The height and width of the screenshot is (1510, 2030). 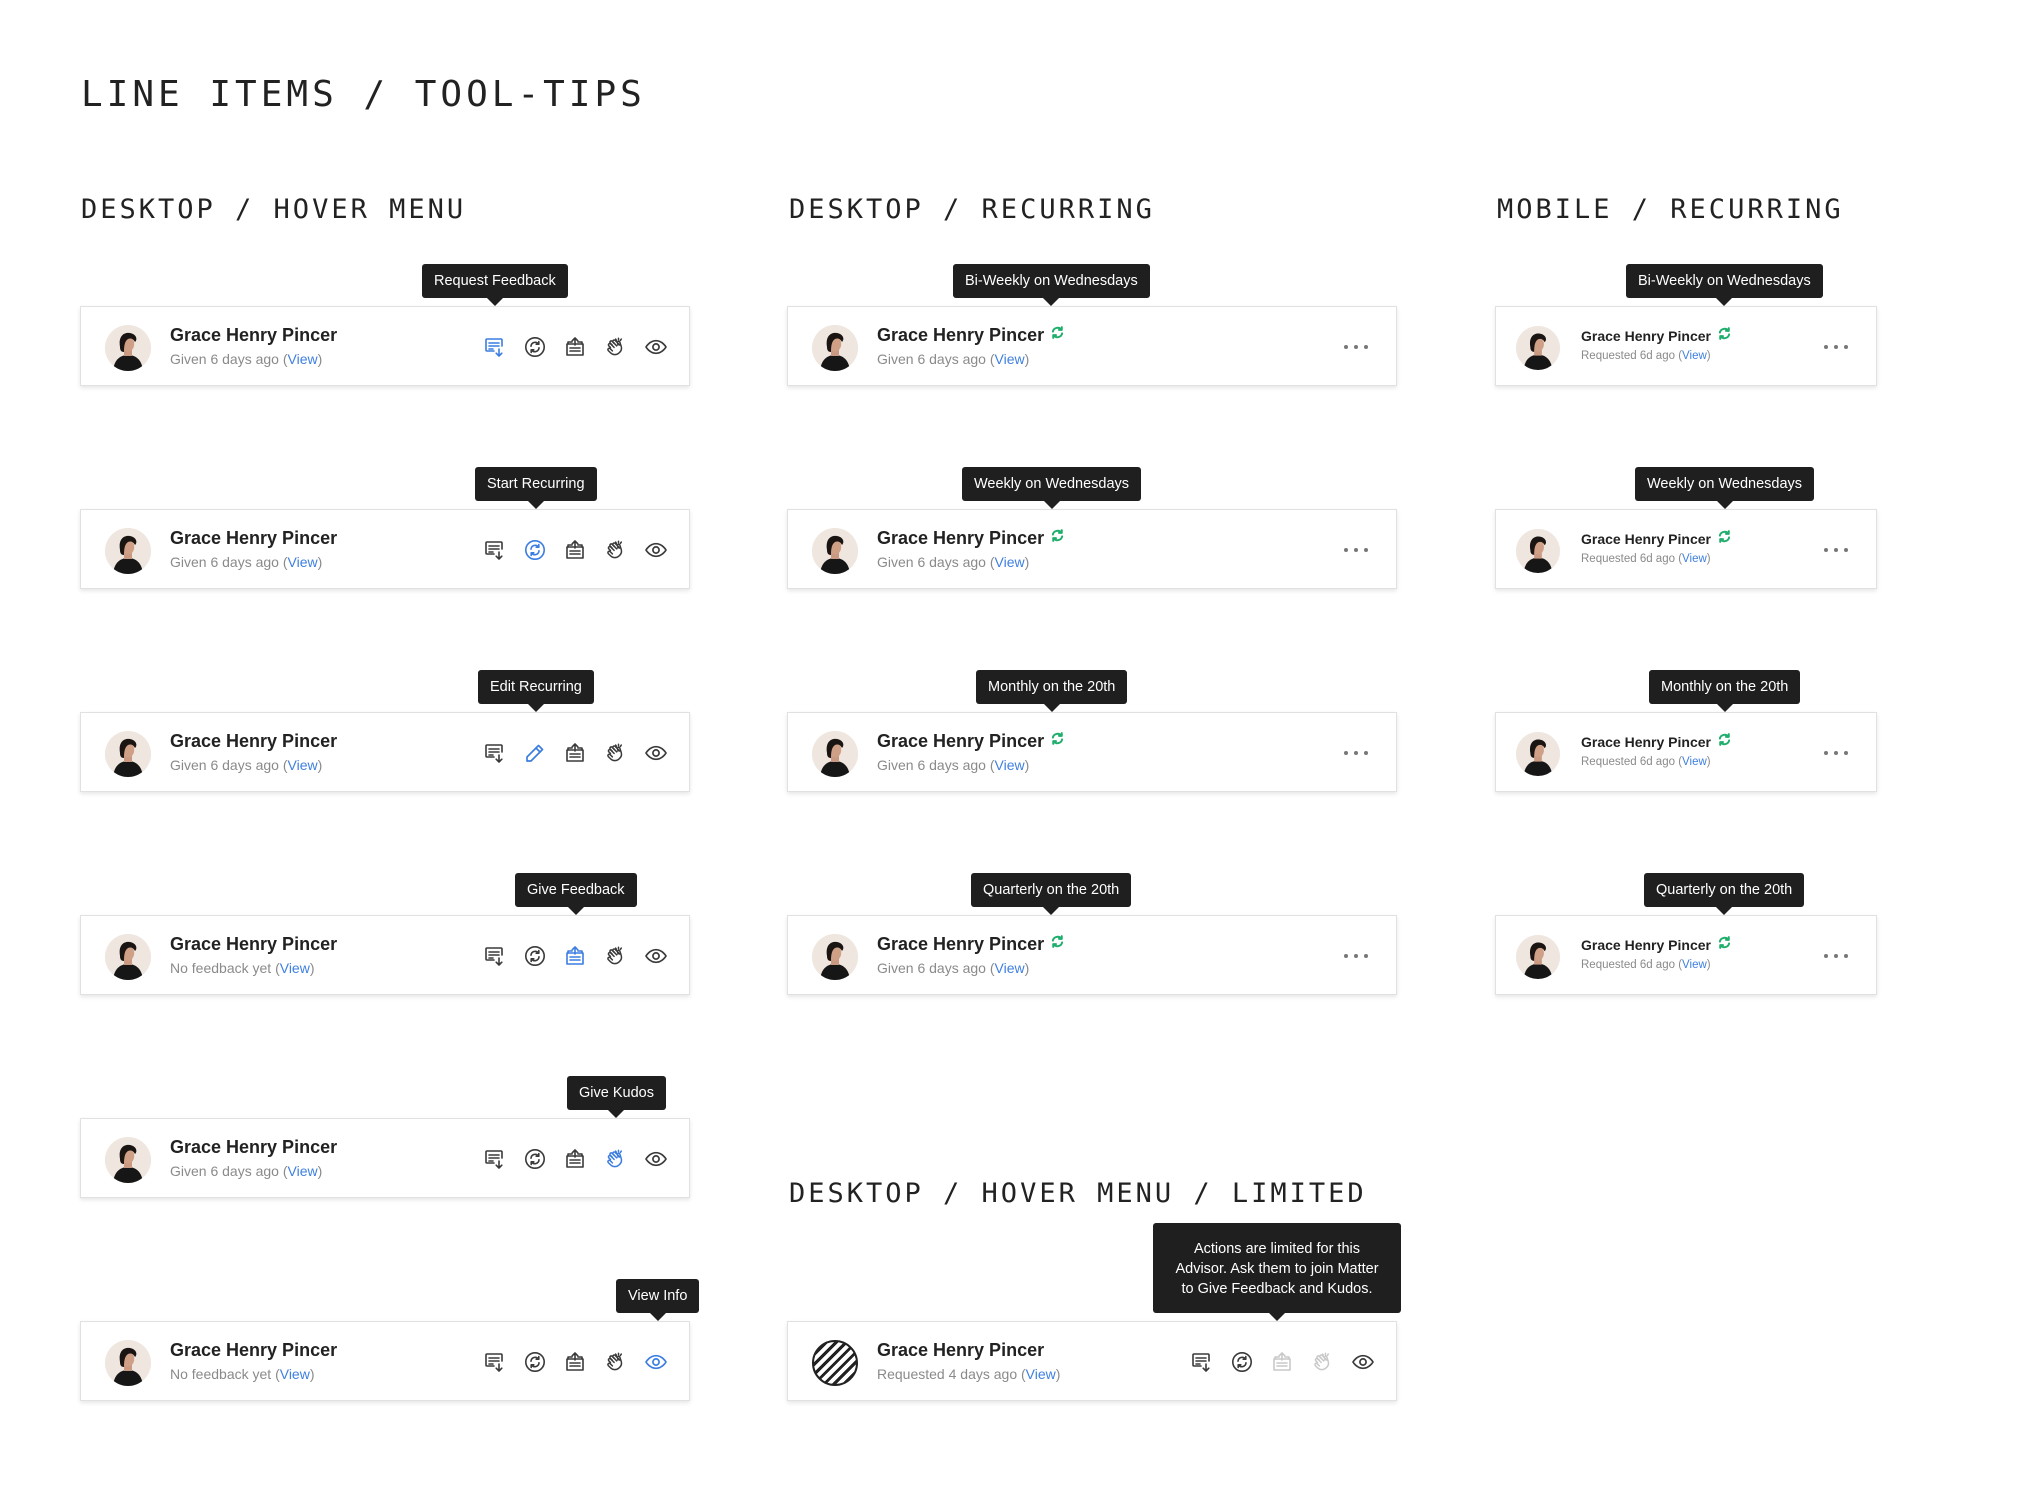 I want to click on tooltip: Weekly on Wednesdays, so click(x=1725, y=488).